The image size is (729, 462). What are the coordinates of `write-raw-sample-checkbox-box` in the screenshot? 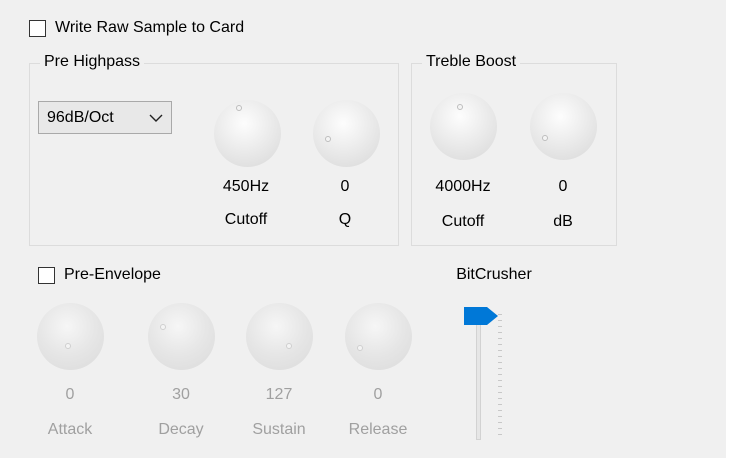 It's located at (37, 28).